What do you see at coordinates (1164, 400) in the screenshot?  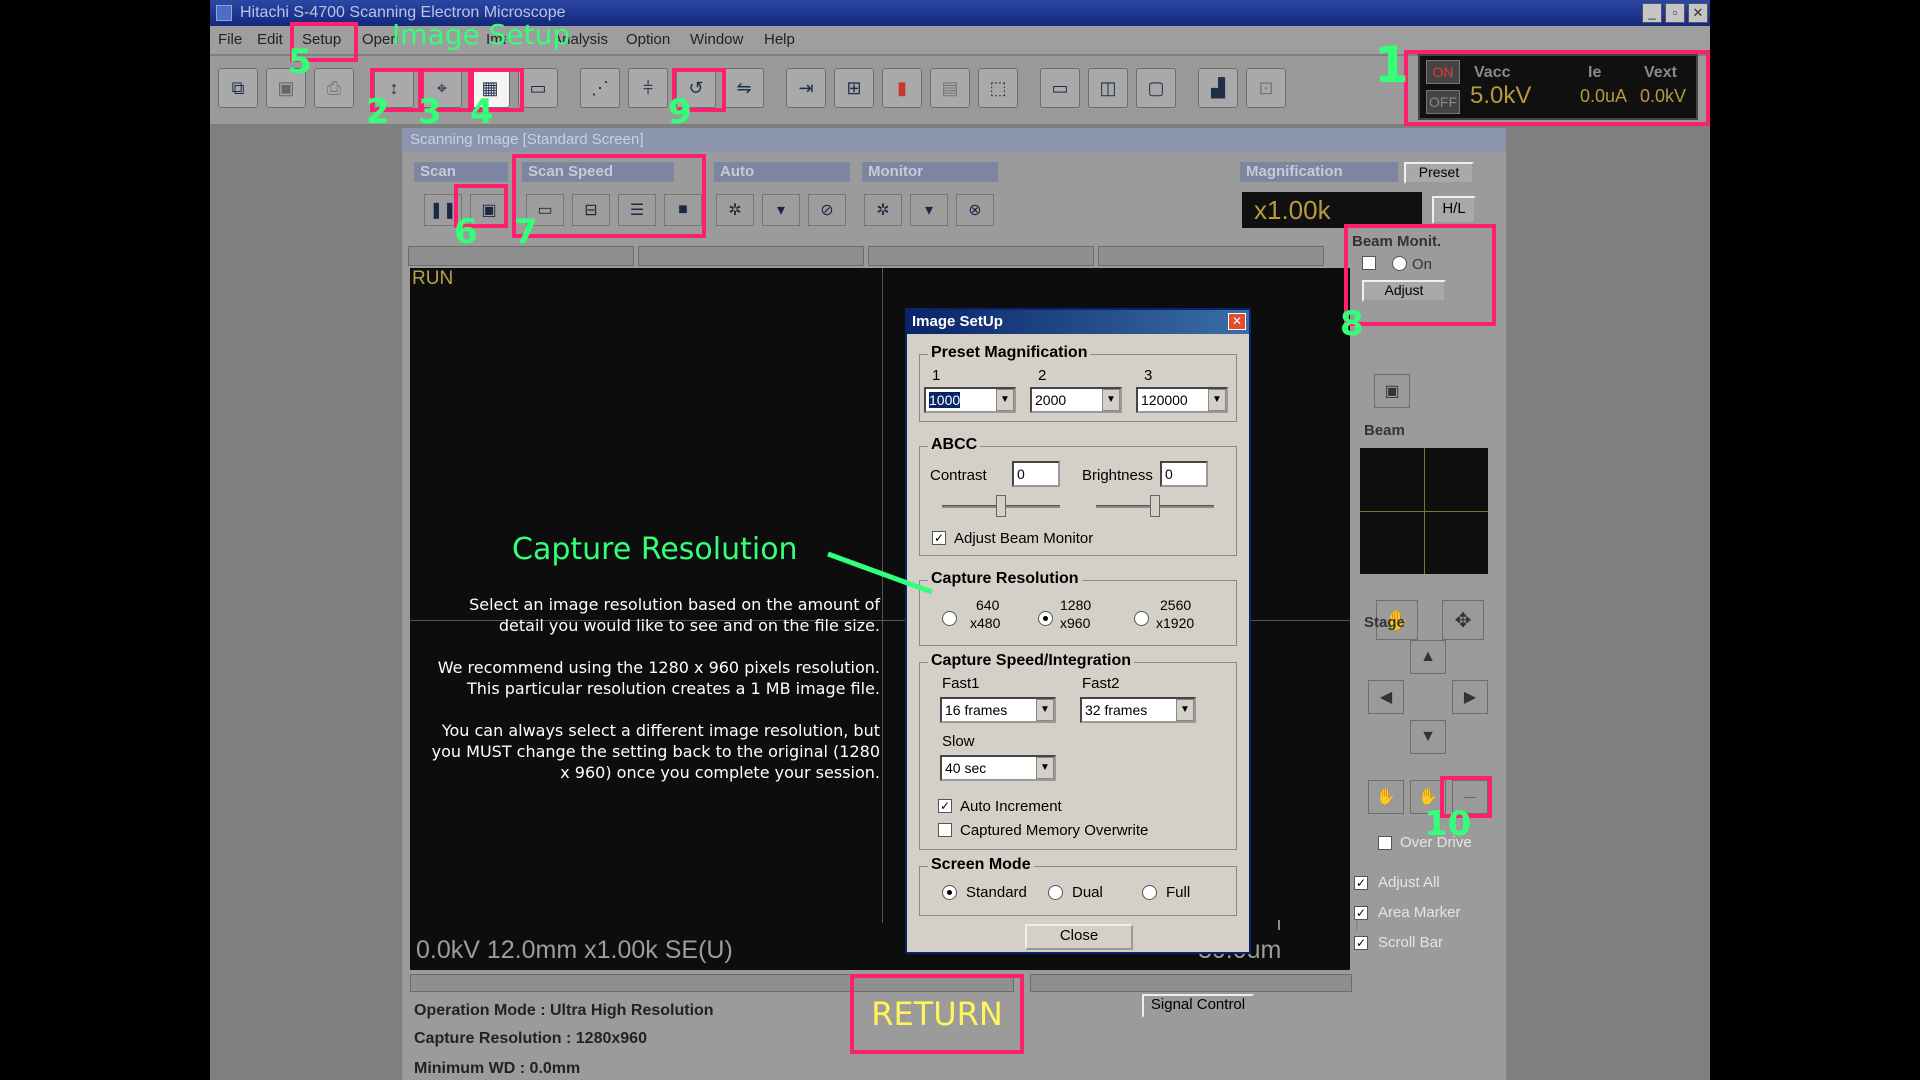 I see `preset-3-value: 120000` at bounding box center [1164, 400].